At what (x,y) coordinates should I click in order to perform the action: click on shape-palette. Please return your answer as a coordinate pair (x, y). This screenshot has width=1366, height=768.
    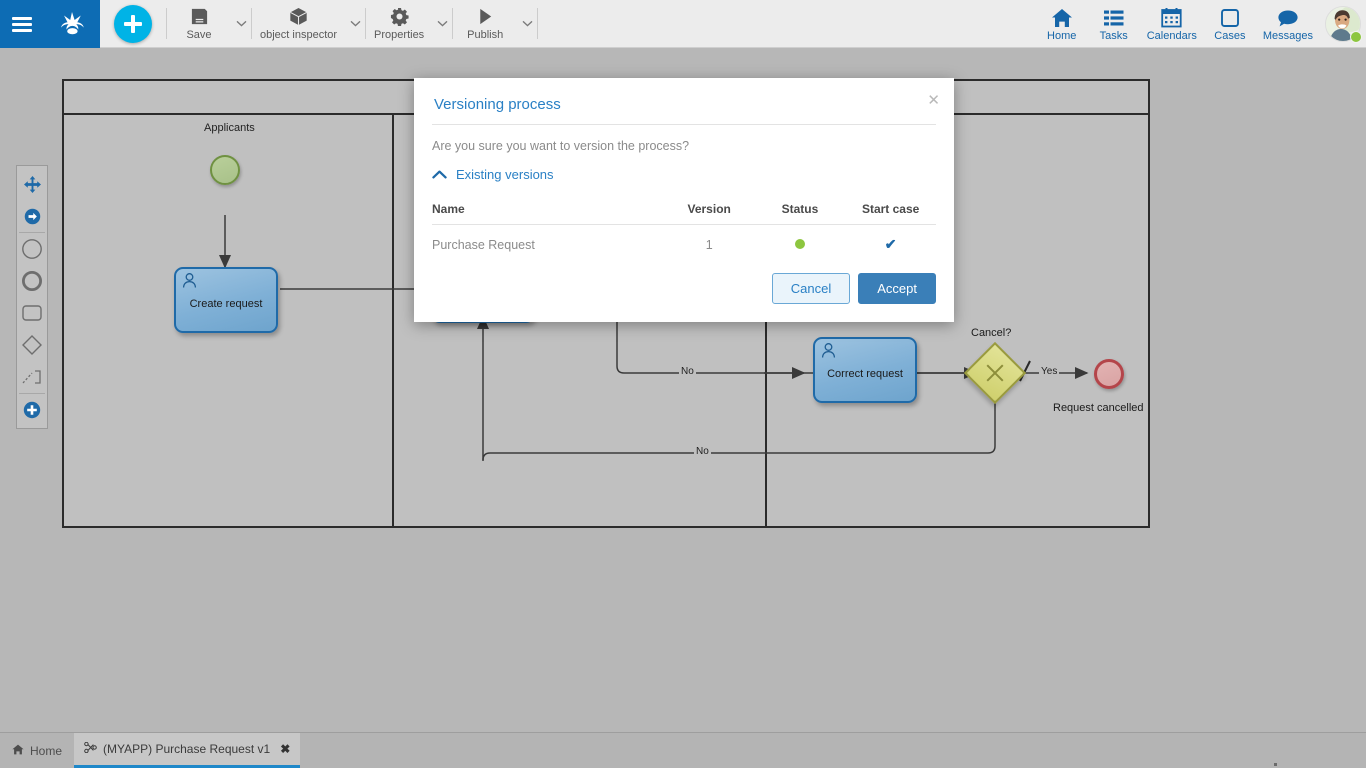
    Looking at the image, I should click on (32, 297).